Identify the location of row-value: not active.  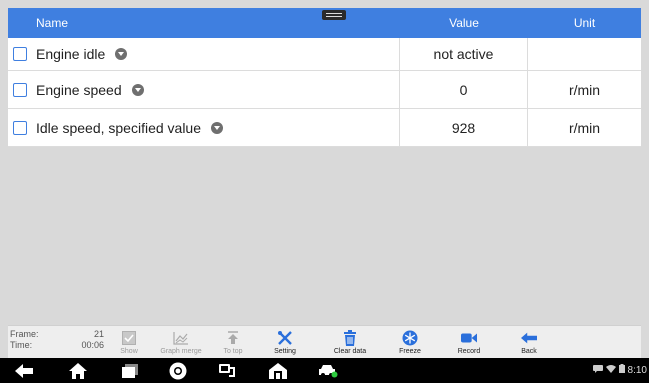
(464, 54).